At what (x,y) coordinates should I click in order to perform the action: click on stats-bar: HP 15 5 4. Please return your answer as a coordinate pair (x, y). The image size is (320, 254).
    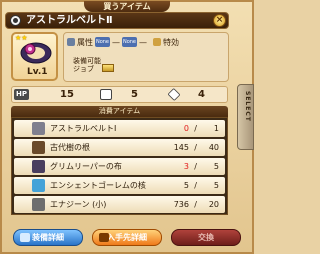
    Looking at the image, I should click on (119, 94).